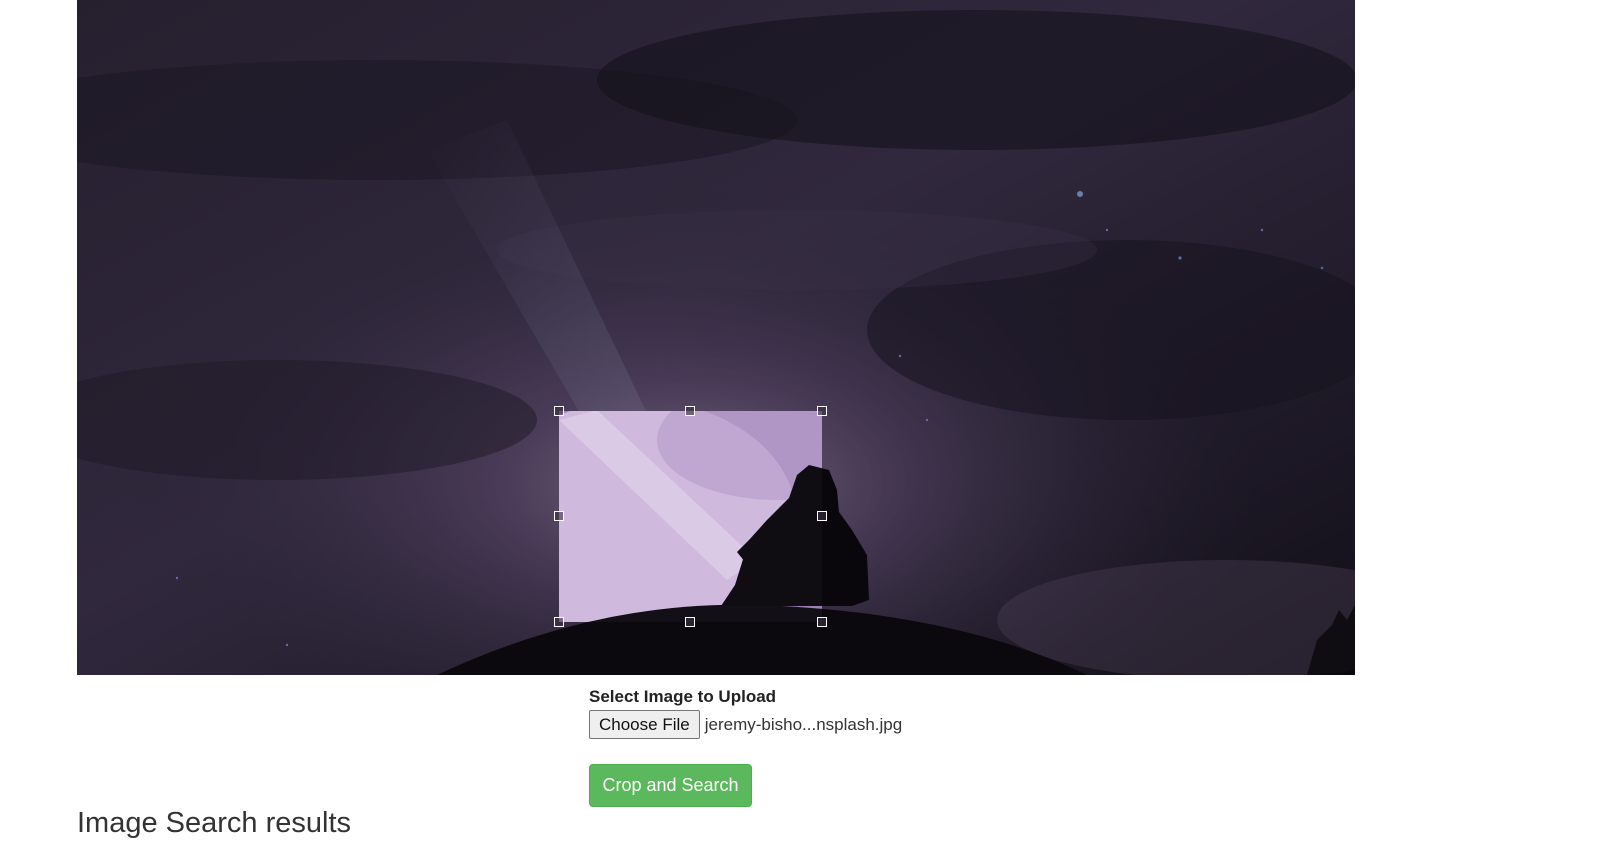  What do you see at coordinates (644, 724) in the screenshot?
I see `choose-file-button: Choose File` at bounding box center [644, 724].